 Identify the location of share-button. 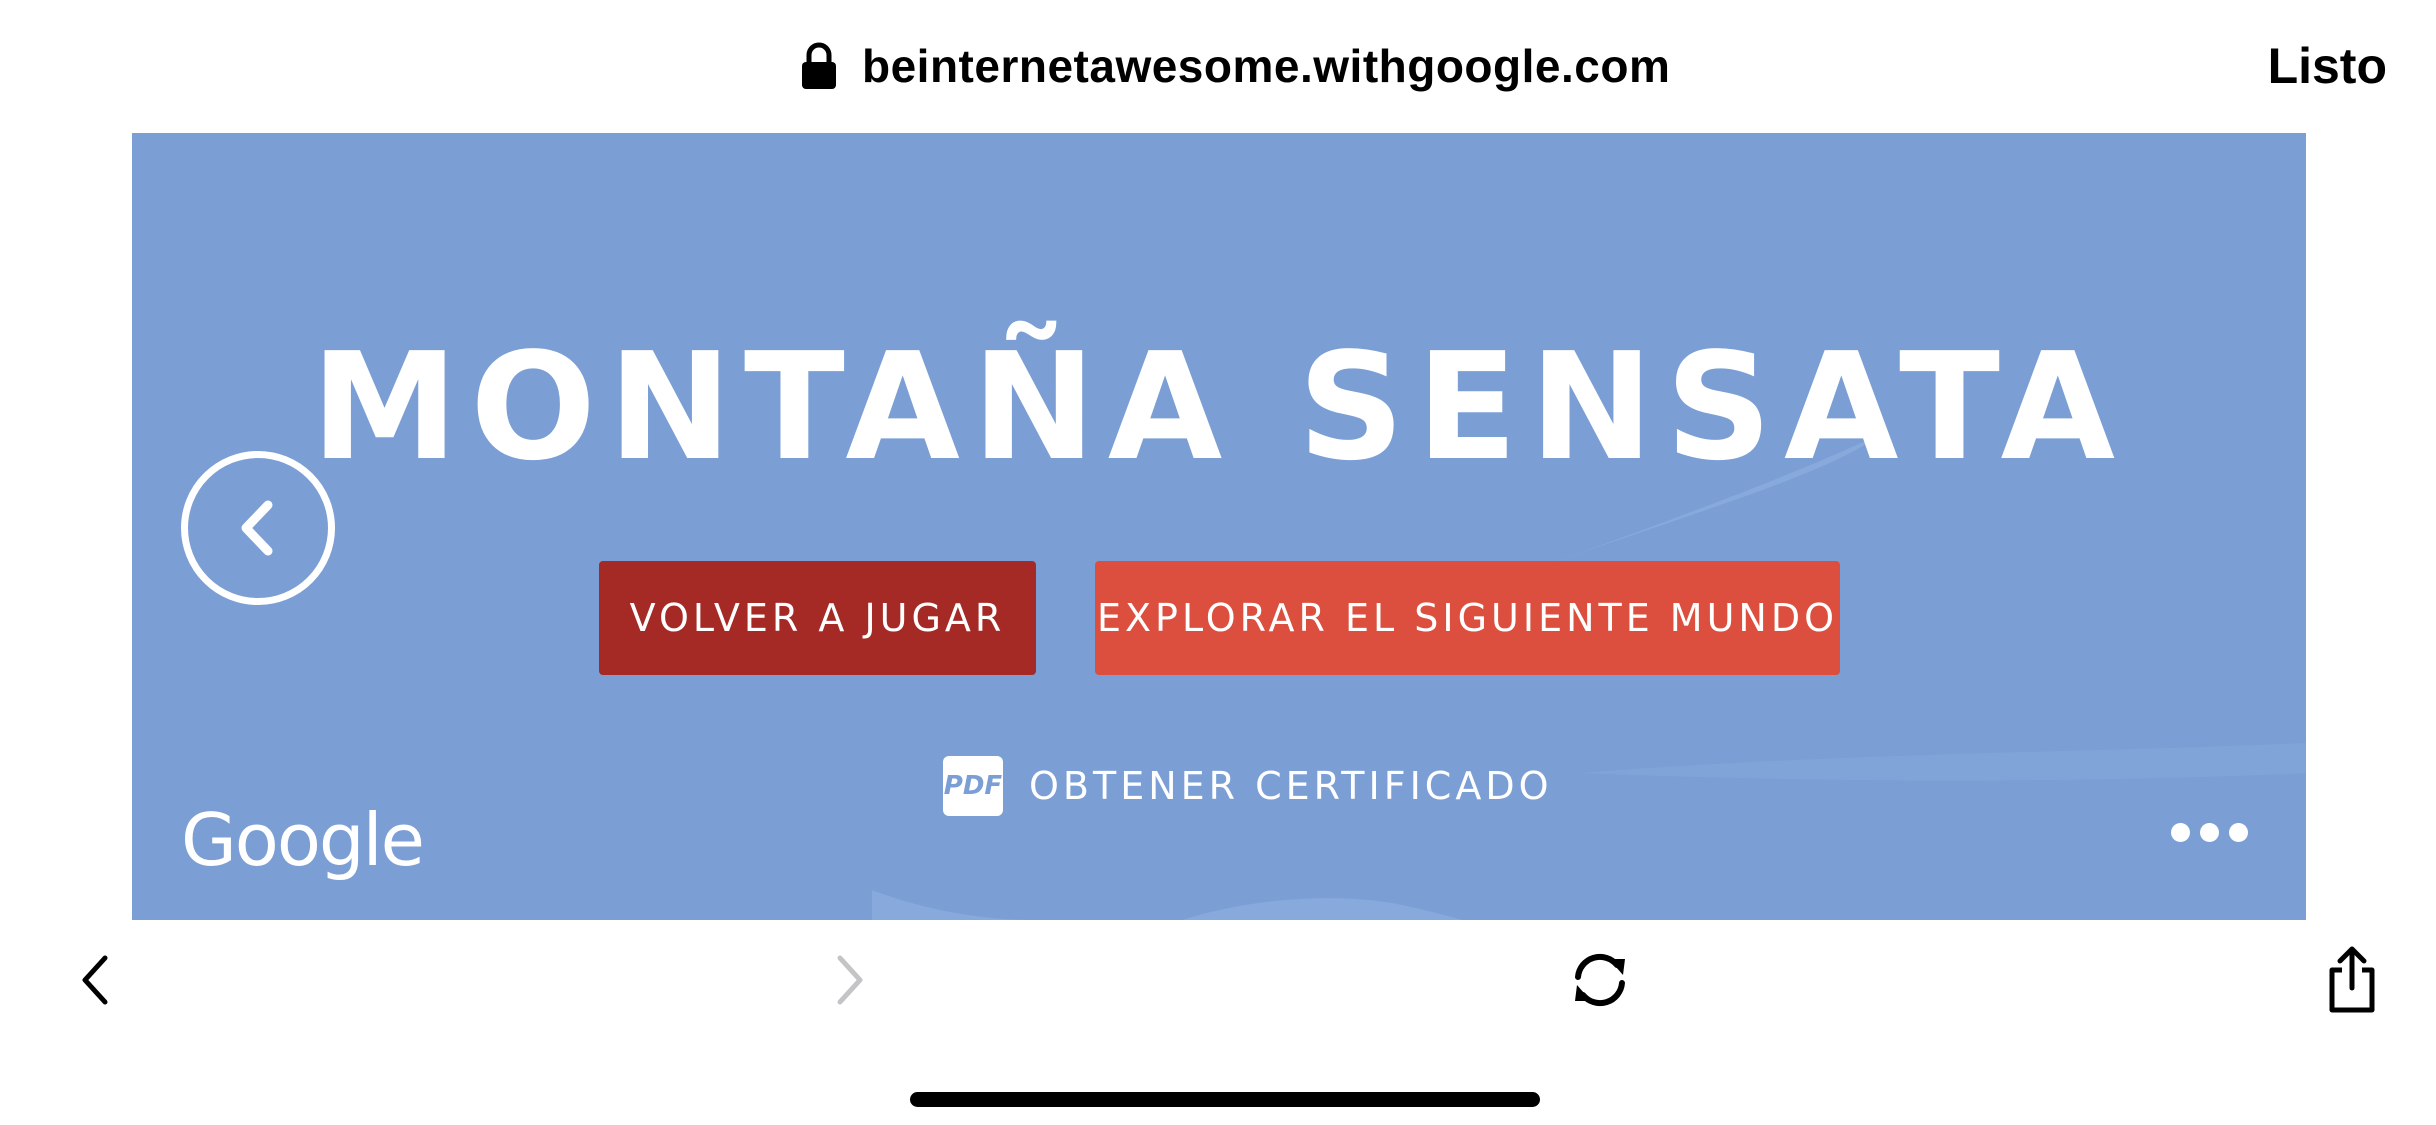
(2352, 980).